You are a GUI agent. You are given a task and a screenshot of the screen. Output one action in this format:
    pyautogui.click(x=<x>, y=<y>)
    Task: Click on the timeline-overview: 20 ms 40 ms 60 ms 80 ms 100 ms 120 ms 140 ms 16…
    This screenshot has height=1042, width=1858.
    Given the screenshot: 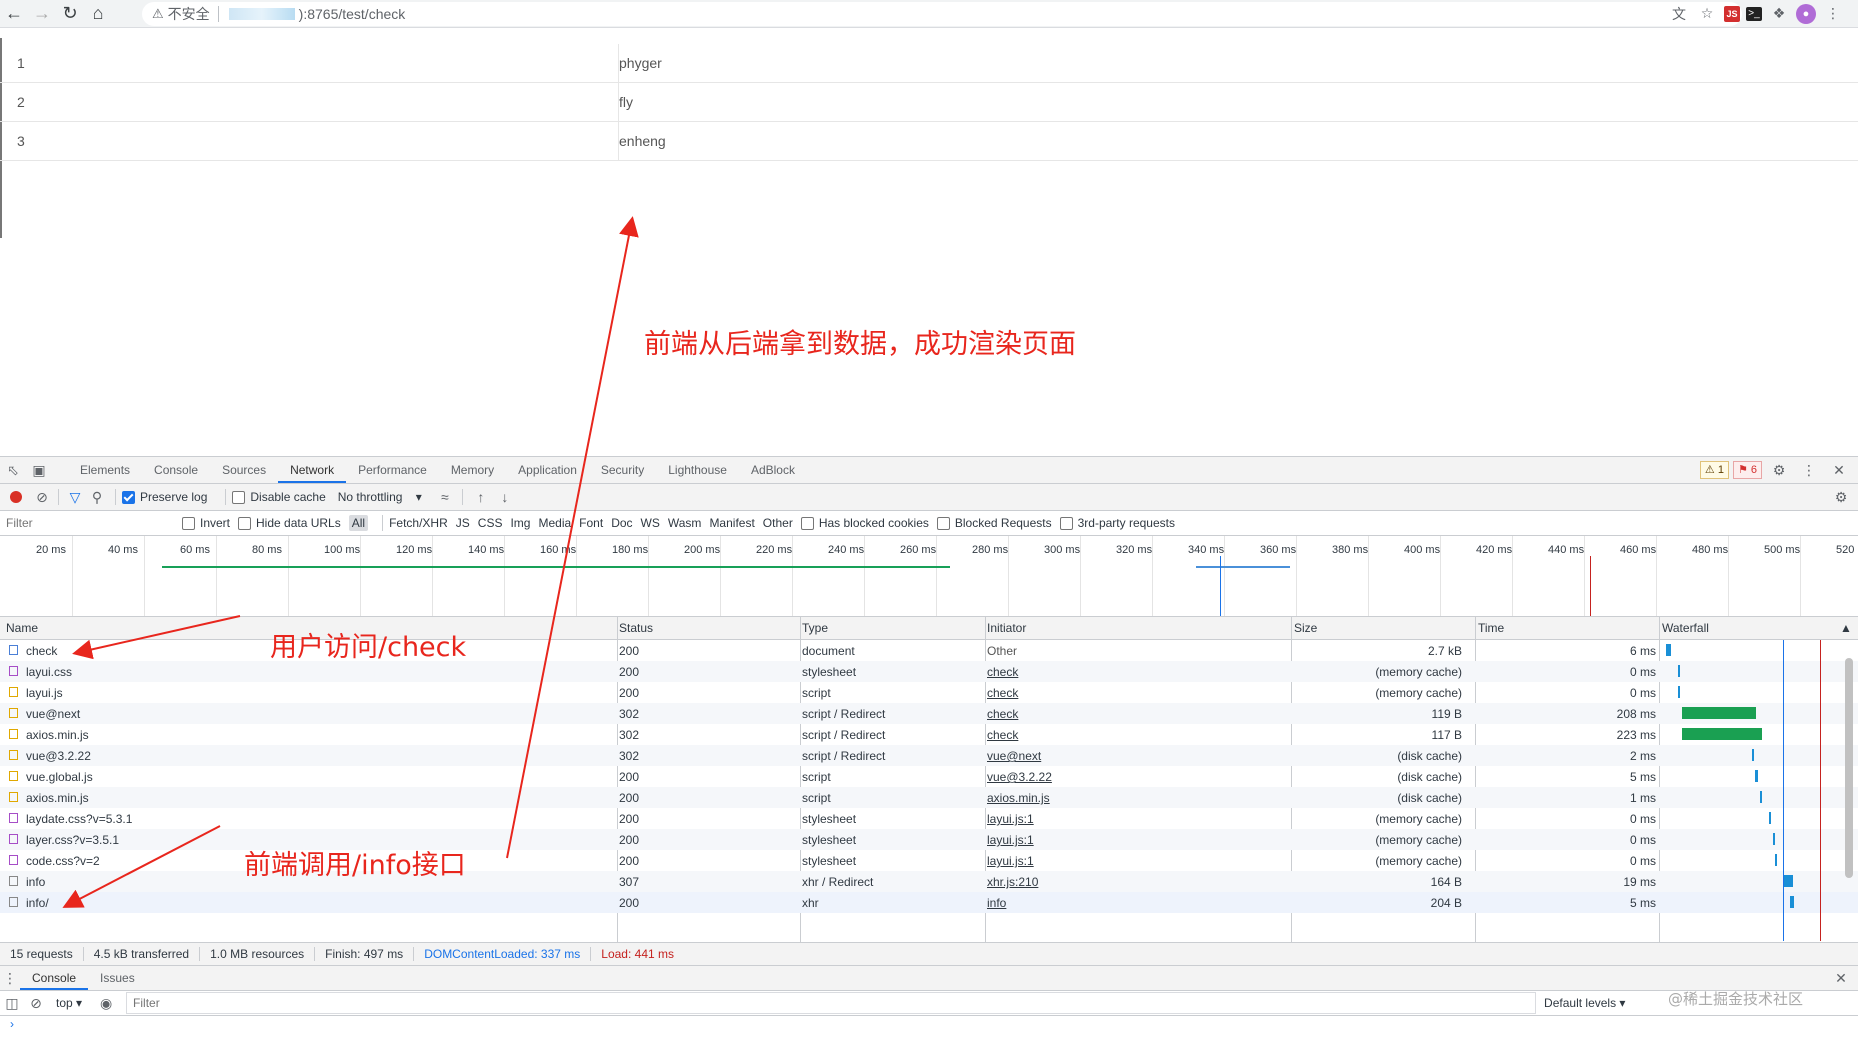 What is the action you would take?
    pyautogui.click(x=929, y=576)
    